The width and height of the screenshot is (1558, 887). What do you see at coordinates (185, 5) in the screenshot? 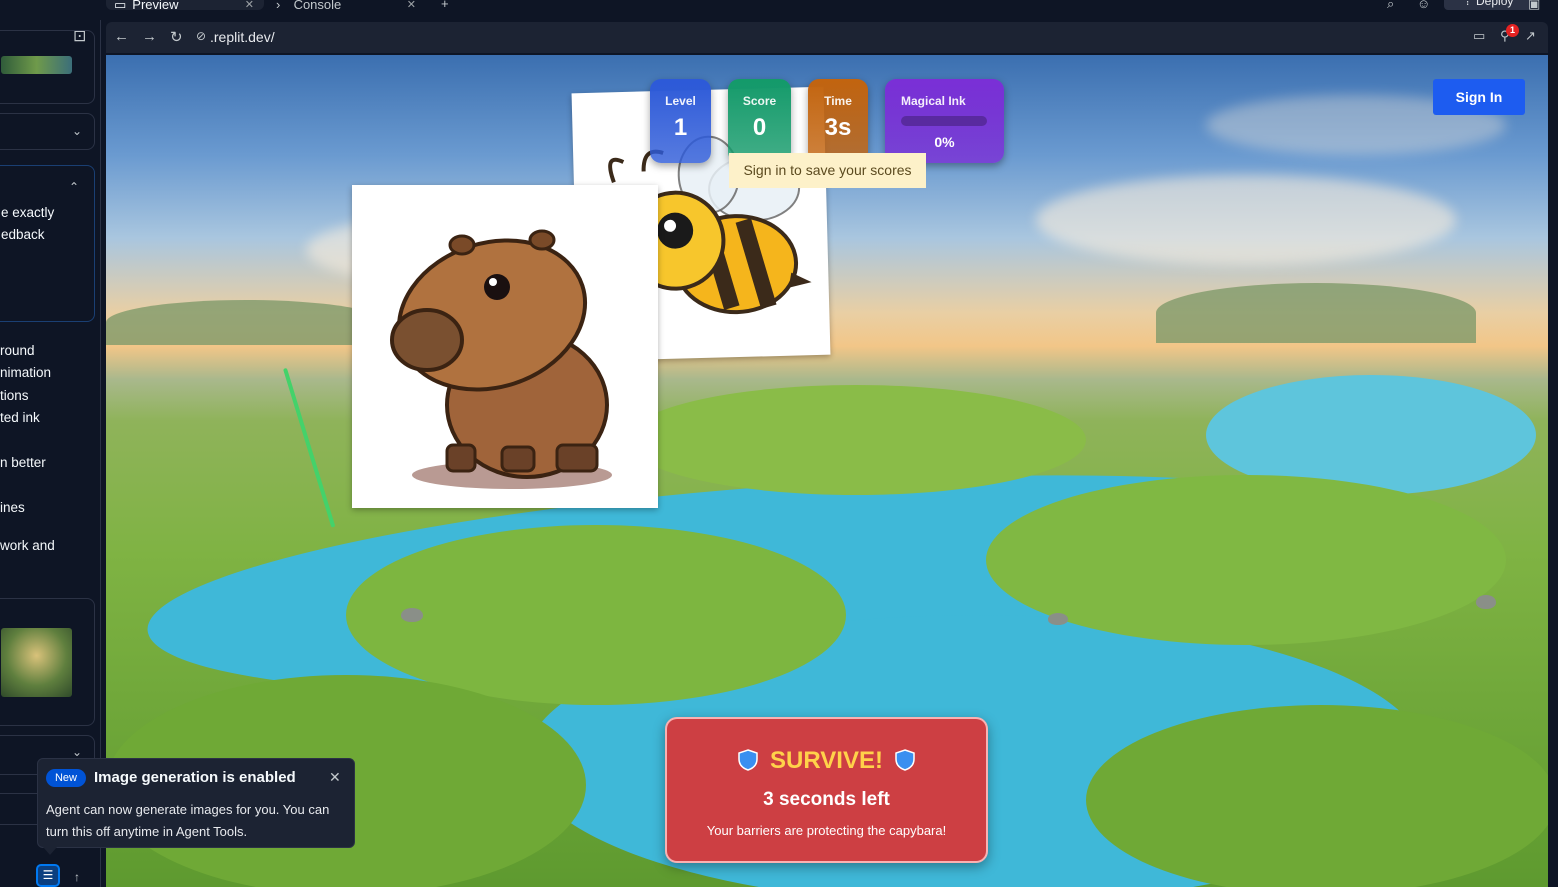
I see `tab-preview: ▭ Preview ✕` at bounding box center [185, 5].